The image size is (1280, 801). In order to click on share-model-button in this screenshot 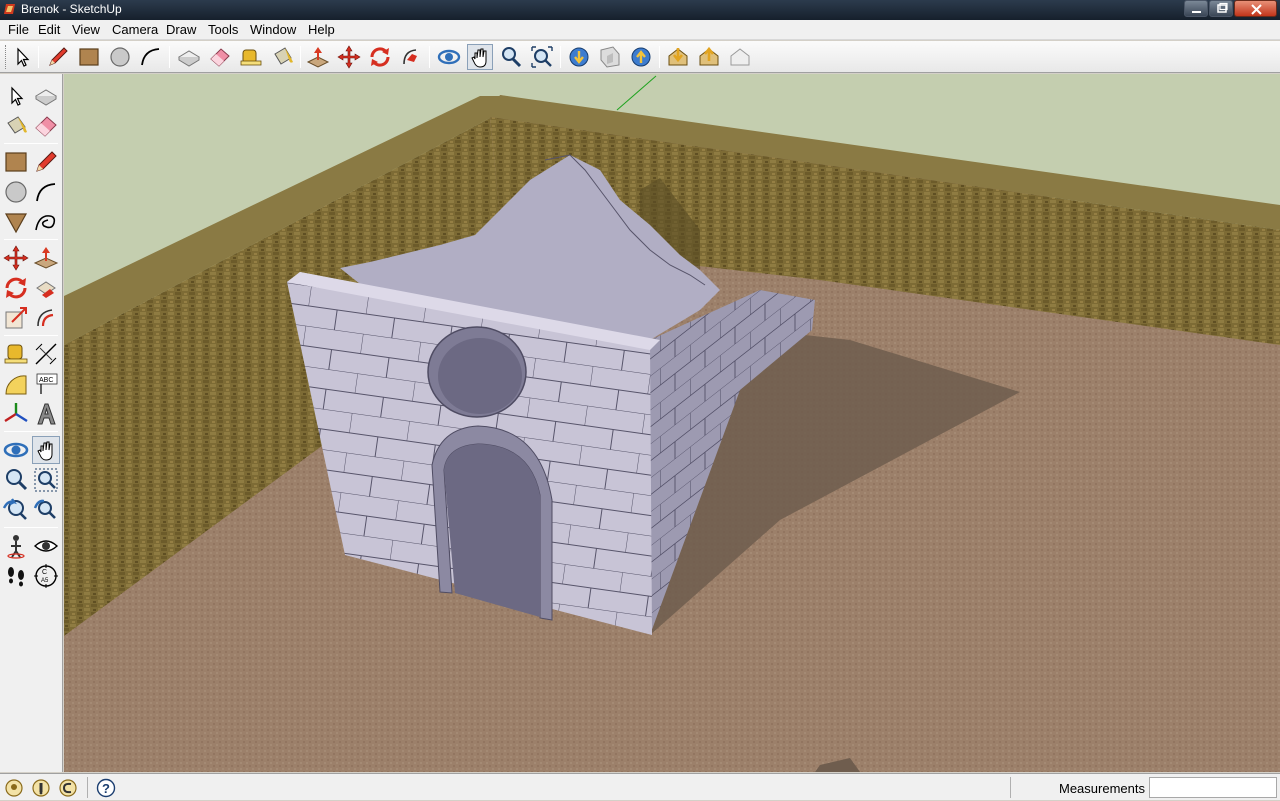, I will do `click(610, 57)`.